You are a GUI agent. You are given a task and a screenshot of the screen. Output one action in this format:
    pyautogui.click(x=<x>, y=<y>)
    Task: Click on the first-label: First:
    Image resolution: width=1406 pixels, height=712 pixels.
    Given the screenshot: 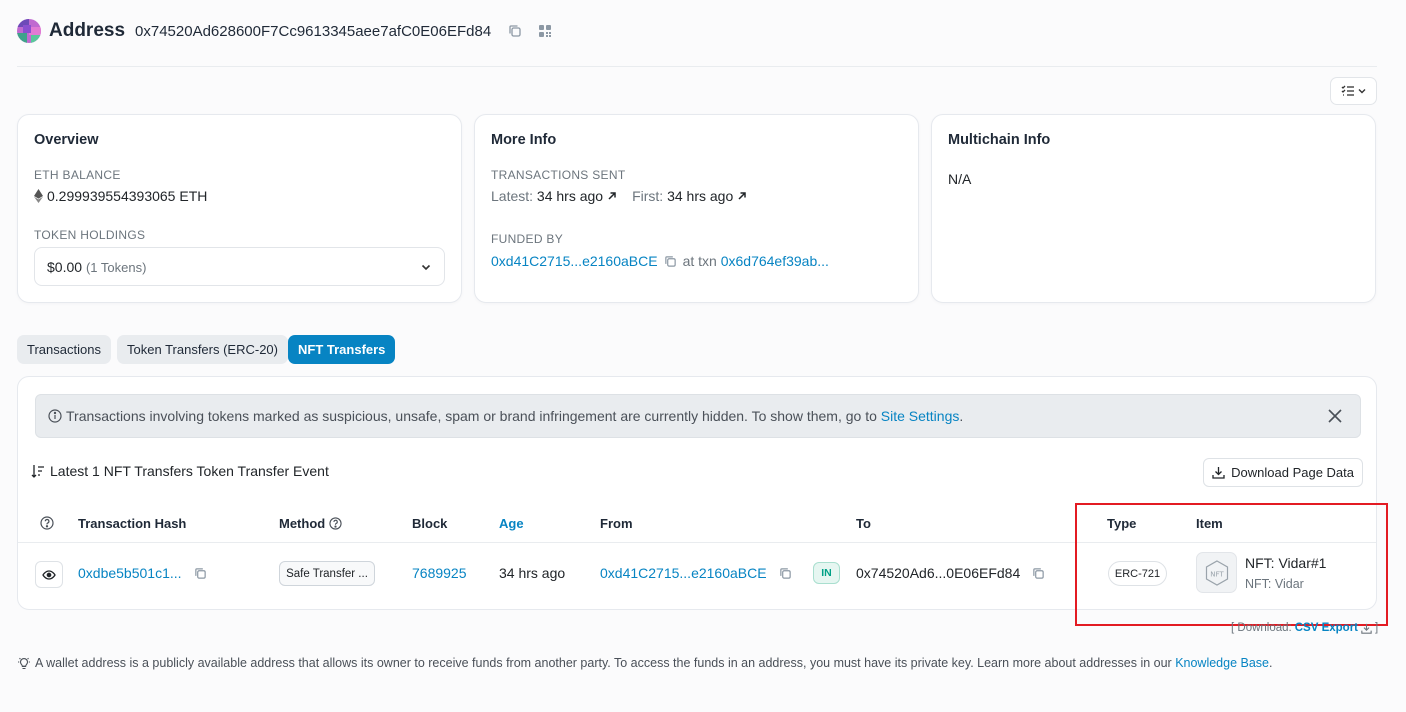 What is the action you would take?
    pyautogui.click(x=648, y=196)
    